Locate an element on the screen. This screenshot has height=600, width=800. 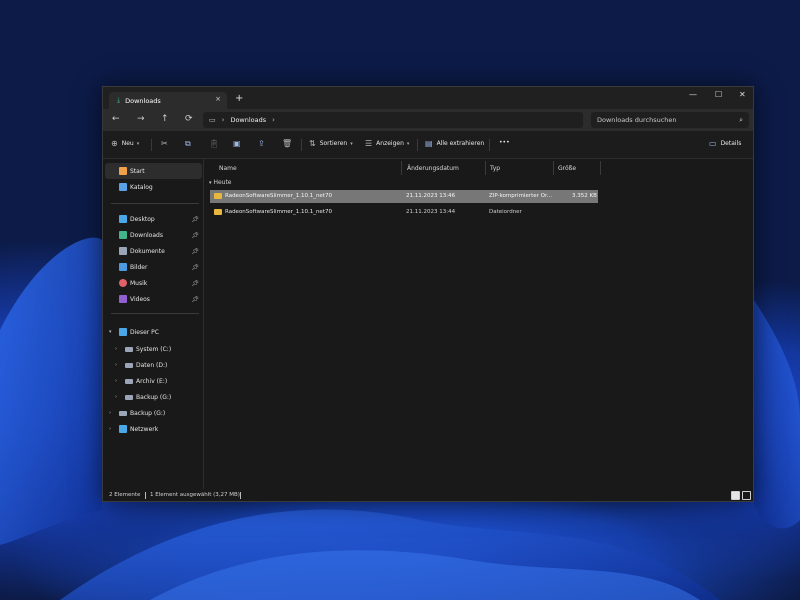
sidebar-item-daten-d: › Daten (D:) is located at coordinates (153, 365).